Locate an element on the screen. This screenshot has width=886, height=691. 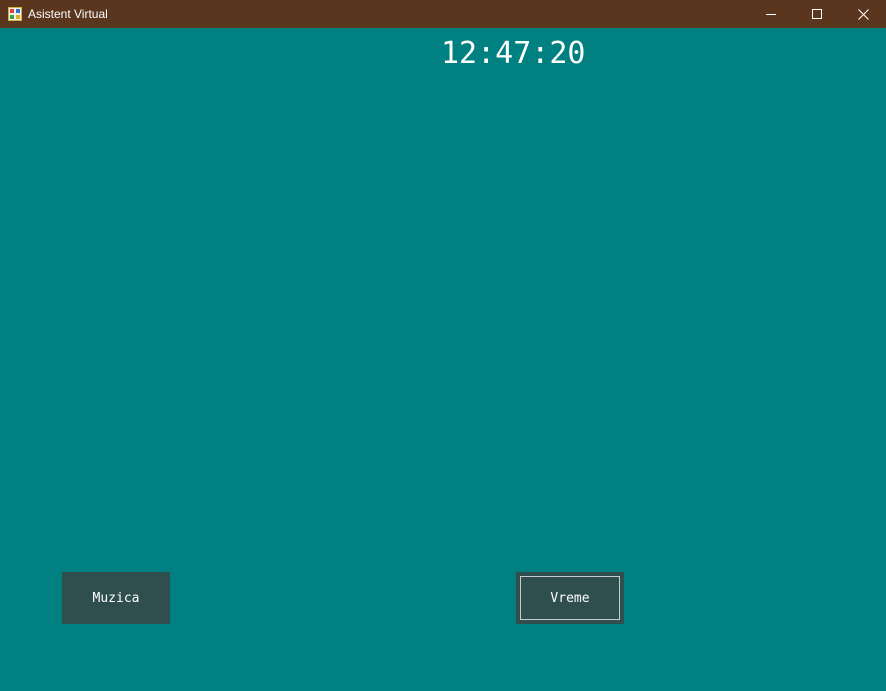
maximize-button is located at coordinates (817, 14).